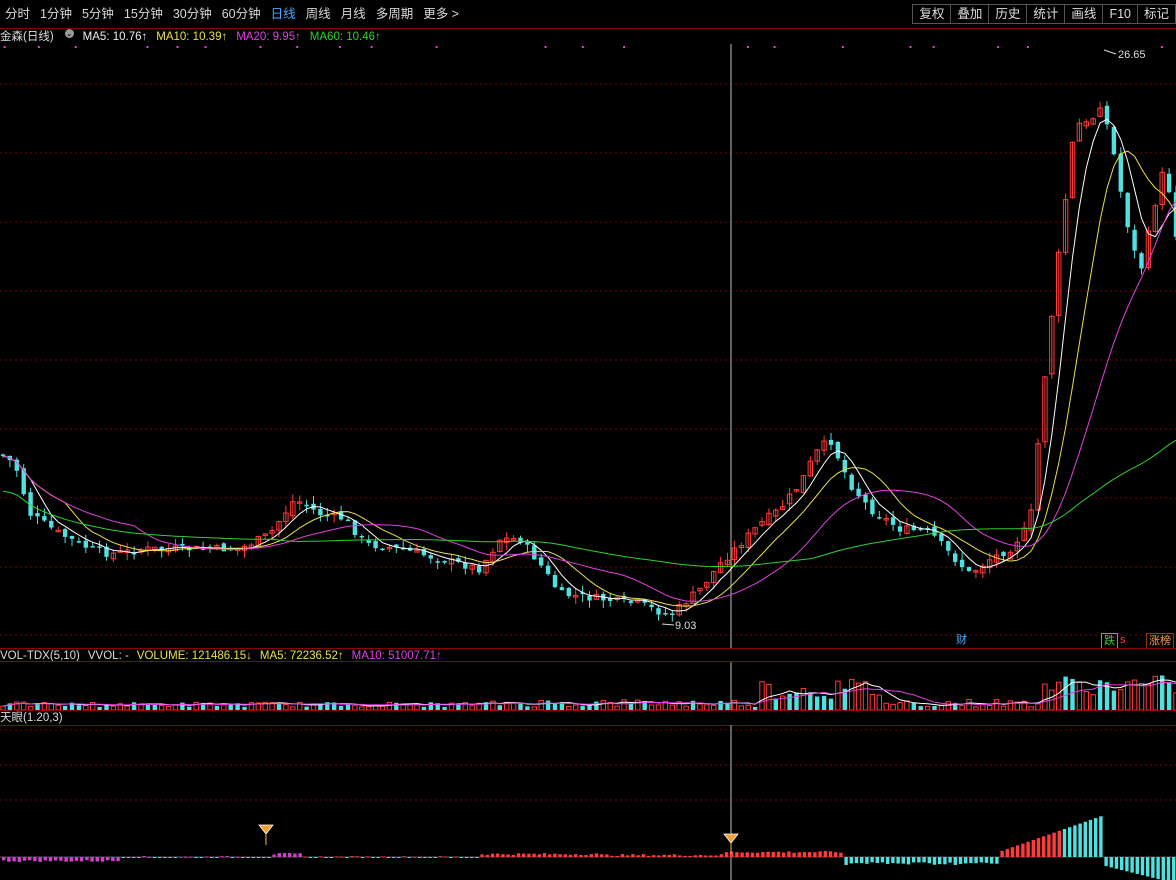 Image resolution: width=1176 pixels, height=880 pixels. I want to click on period-tab-6: 日线, so click(283, 14).